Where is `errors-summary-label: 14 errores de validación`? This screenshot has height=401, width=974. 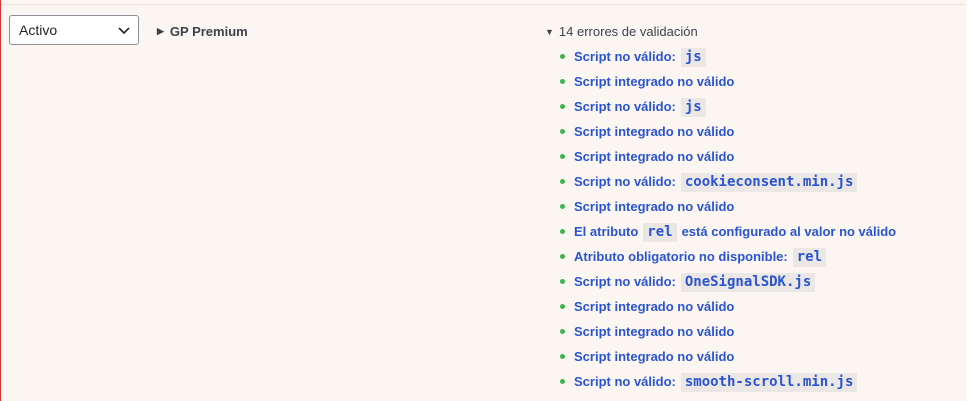 errors-summary-label: 14 errores de validación is located at coordinates (628, 31).